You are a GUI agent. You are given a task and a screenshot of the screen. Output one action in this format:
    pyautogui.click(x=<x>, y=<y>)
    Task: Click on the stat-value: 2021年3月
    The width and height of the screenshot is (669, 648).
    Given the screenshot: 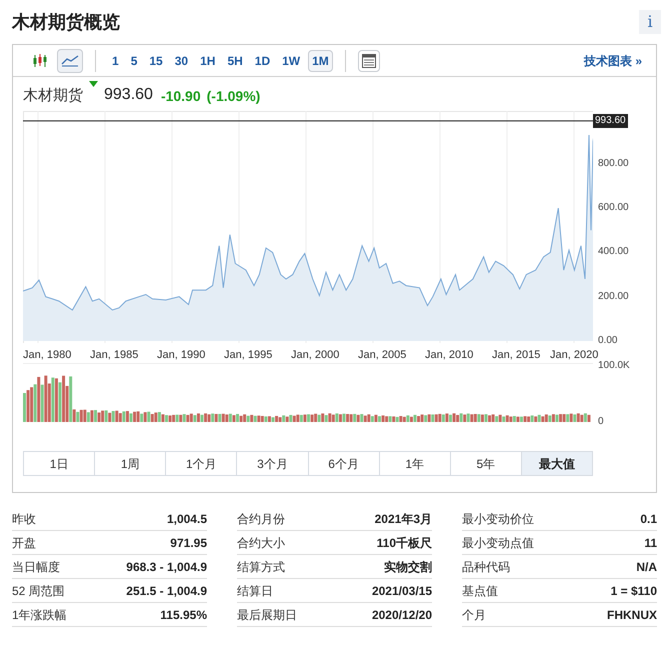 What is the action you would take?
    pyautogui.click(x=403, y=519)
    